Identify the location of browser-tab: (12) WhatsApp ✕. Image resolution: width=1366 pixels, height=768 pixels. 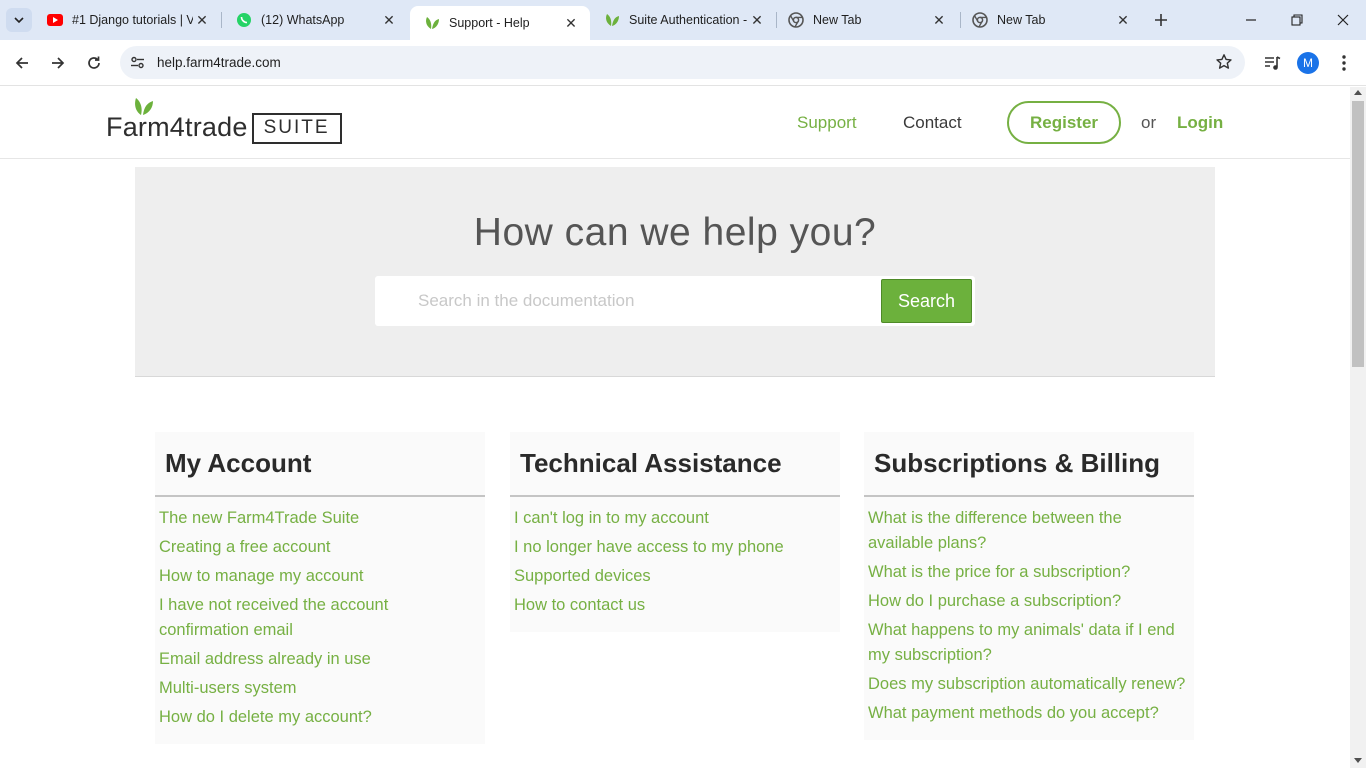
(315, 20).